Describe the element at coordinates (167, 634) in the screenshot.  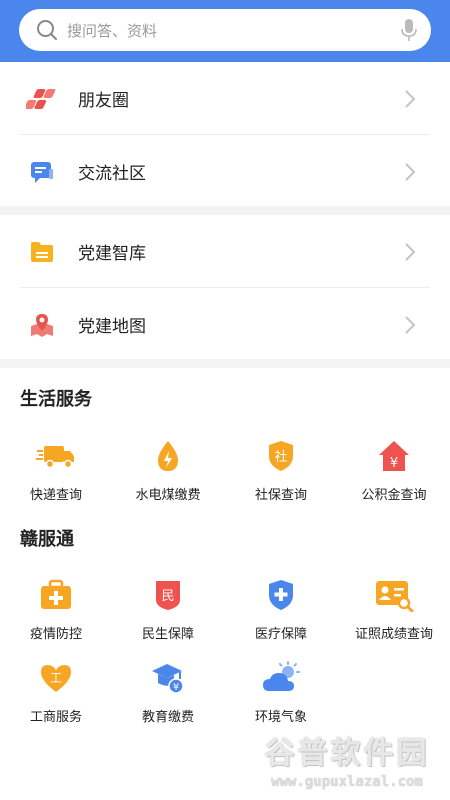
I see `service-label: 民生保障` at that location.